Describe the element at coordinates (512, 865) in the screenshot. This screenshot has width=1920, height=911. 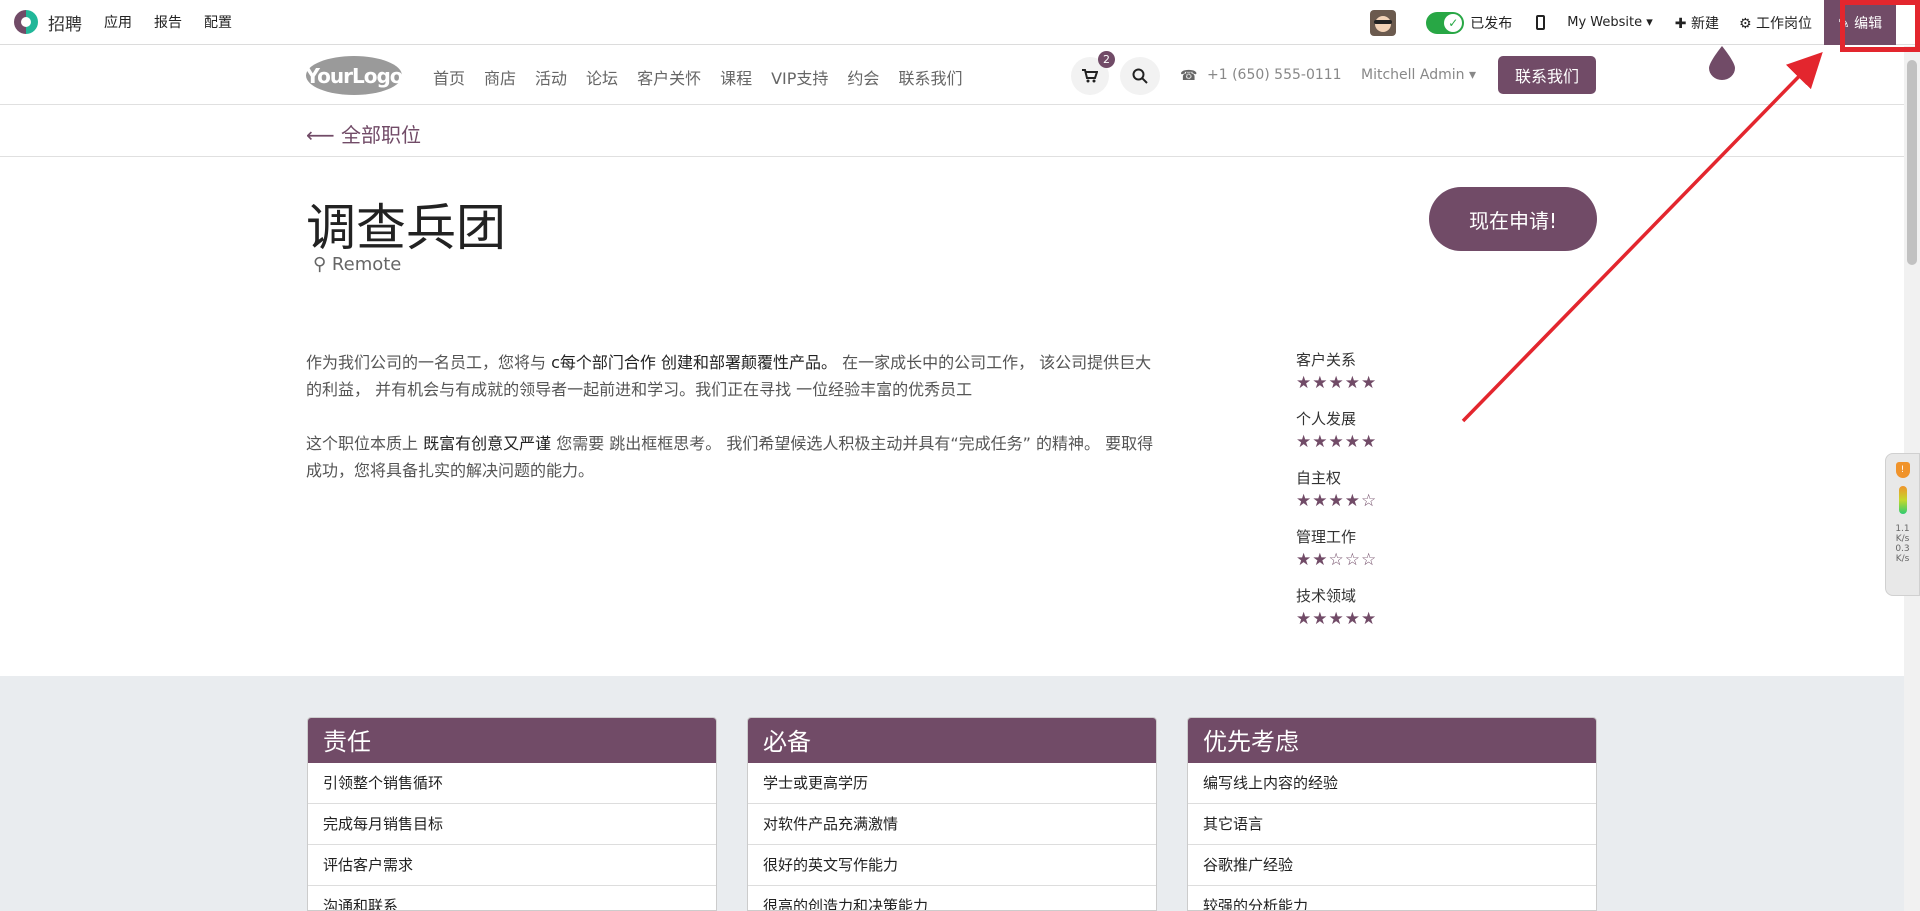
I see `list-item: 评估客户需求` at that location.